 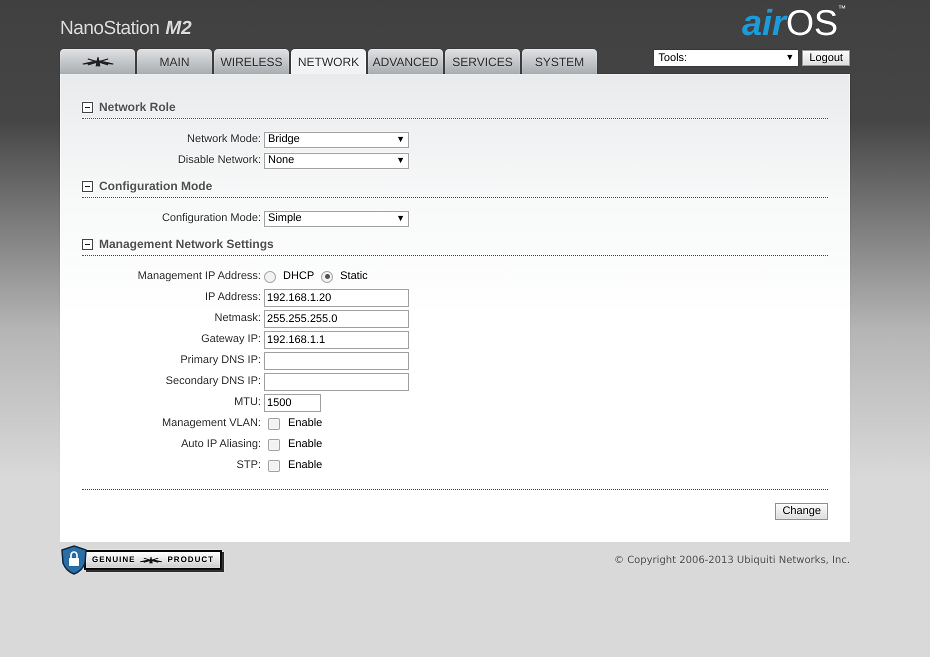 I want to click on field-label: Network Mode:, so click(x=224, y=140).